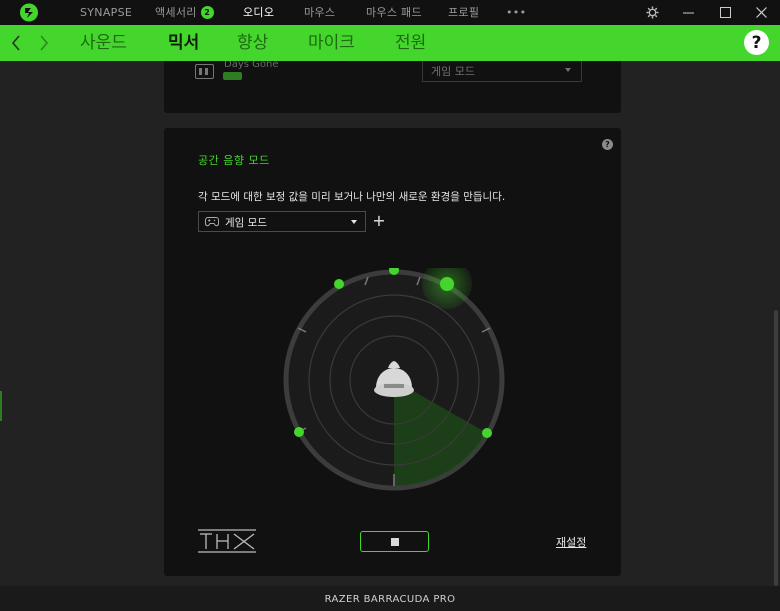  Describe the element at coordinates (453, 71) in the screenshot. I see `app-mode-value: 게임 모드` at that location.